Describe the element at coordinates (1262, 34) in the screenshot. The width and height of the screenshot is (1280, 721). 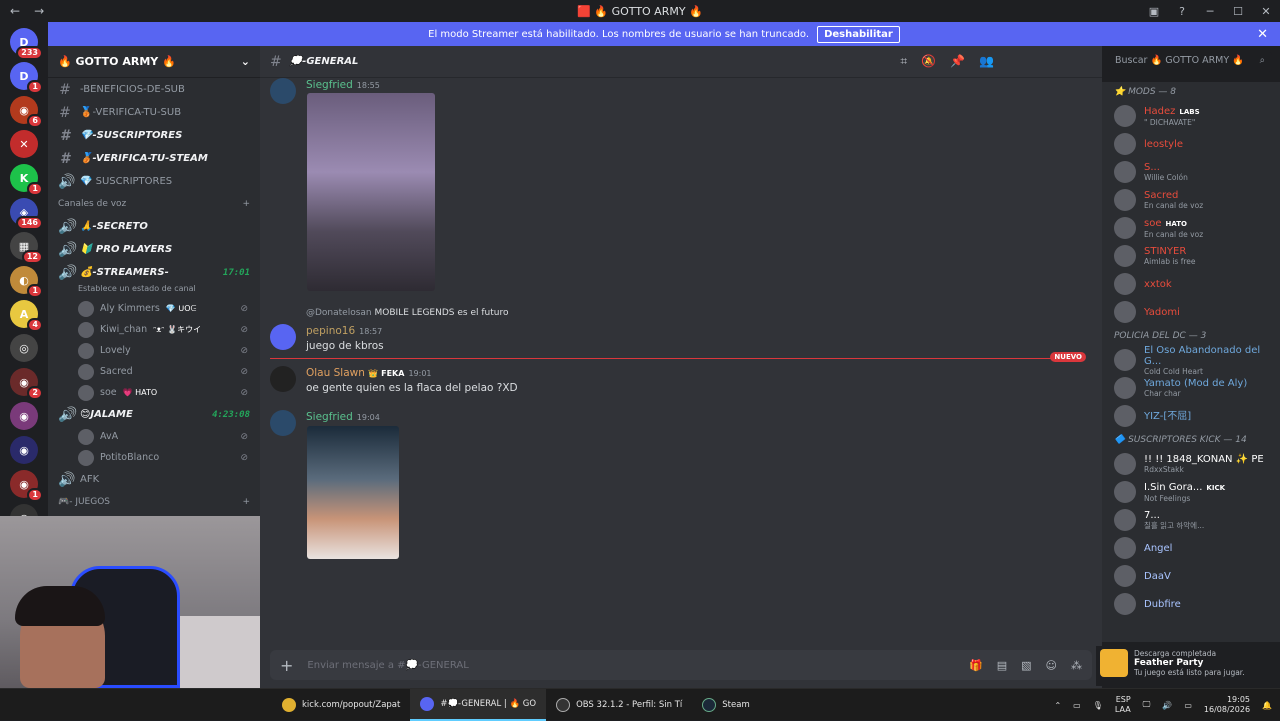
I see `banner-close-icon: ✕` at that location.